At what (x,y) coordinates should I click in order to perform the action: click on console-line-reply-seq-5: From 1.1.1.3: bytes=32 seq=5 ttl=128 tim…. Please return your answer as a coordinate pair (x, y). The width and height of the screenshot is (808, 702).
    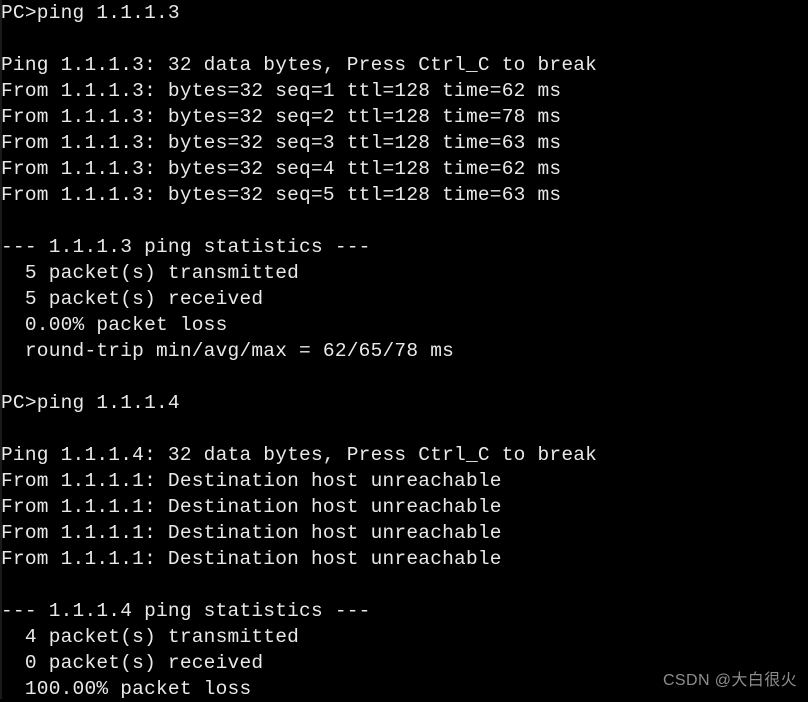
    Looking at the image, I should click on (281, 195).